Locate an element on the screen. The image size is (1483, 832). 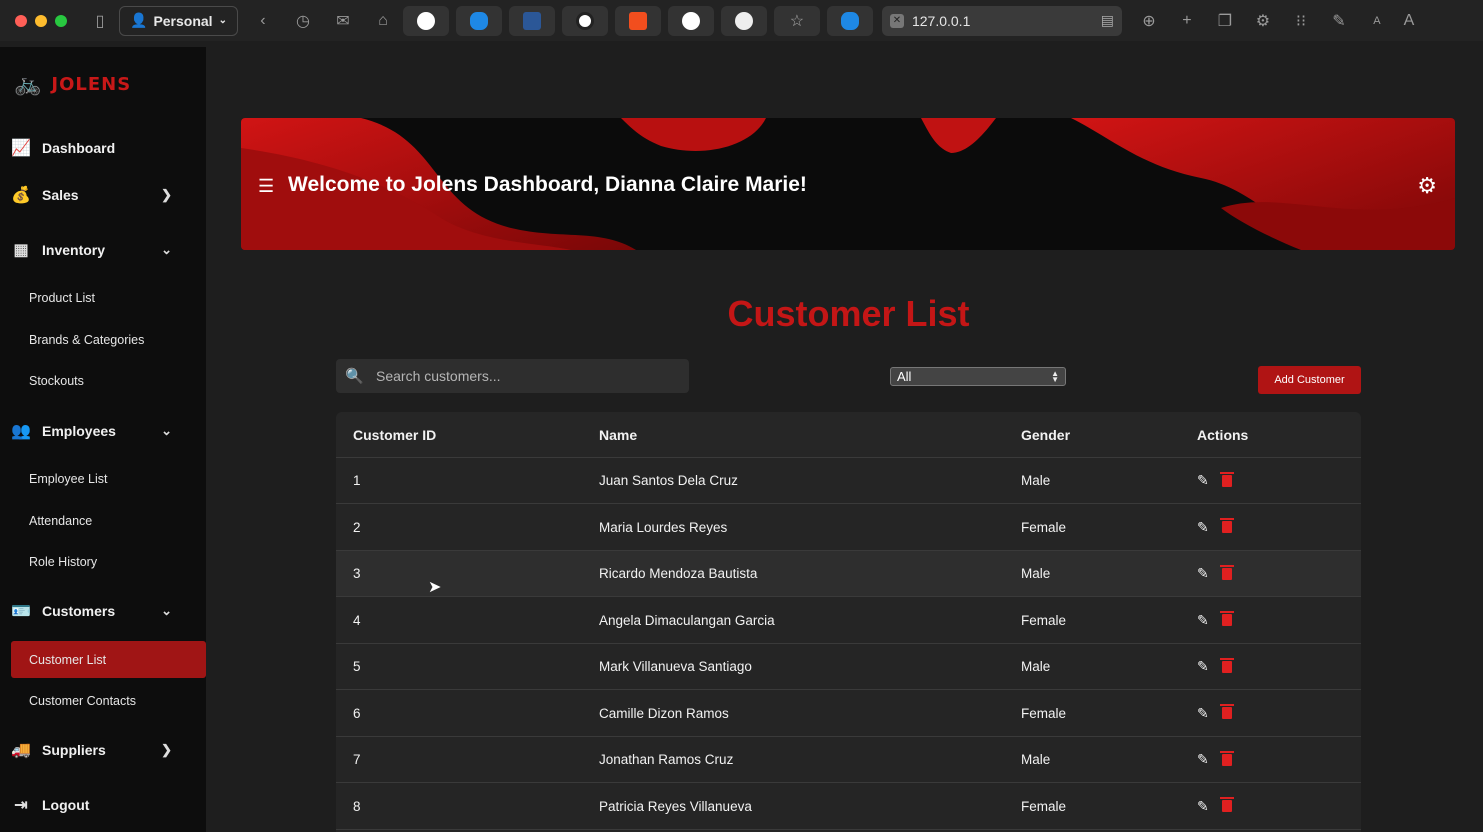
table-row: 4 Angela Dimaculangan Garcia Female ✎ is located at coordinates (848, 621).